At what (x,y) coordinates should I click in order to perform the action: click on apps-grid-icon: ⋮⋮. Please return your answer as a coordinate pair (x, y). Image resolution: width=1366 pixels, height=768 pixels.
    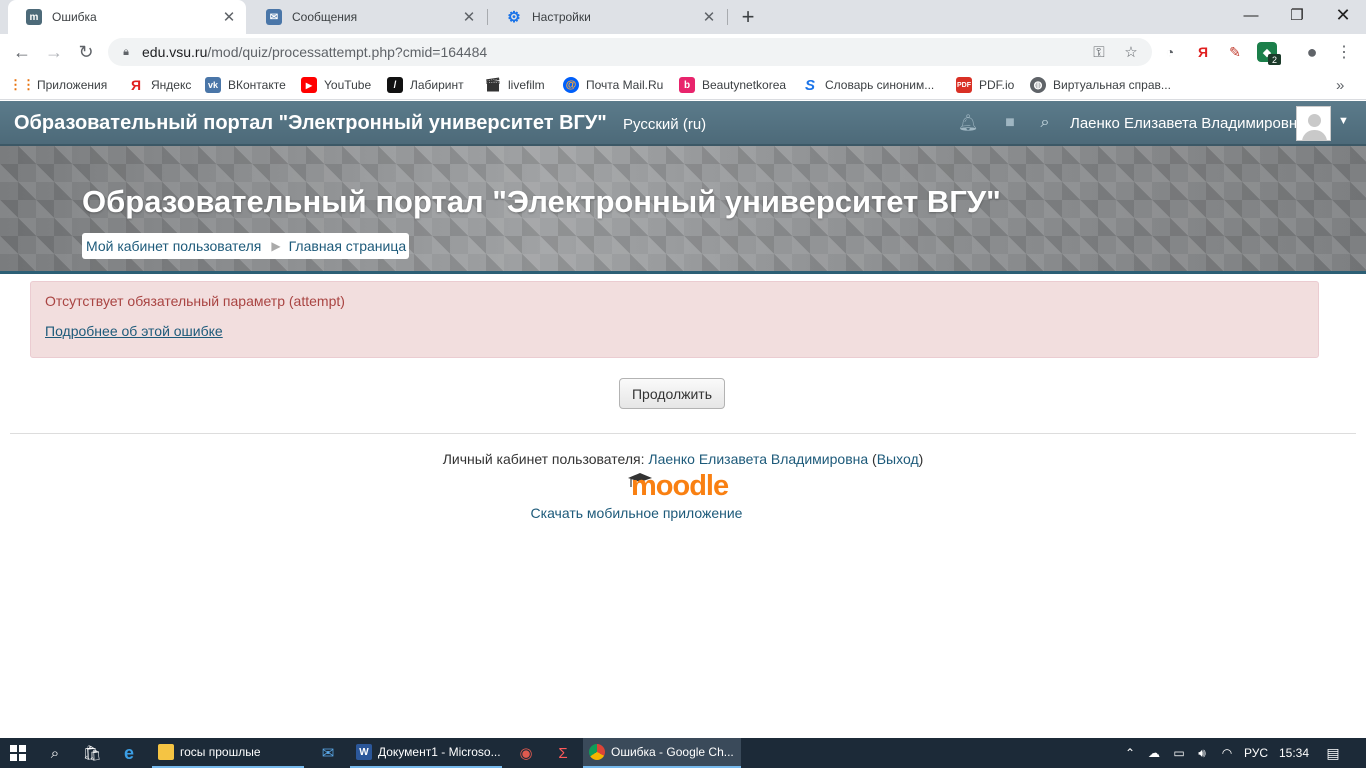
    Looking at the image, I should click on (22, 84).